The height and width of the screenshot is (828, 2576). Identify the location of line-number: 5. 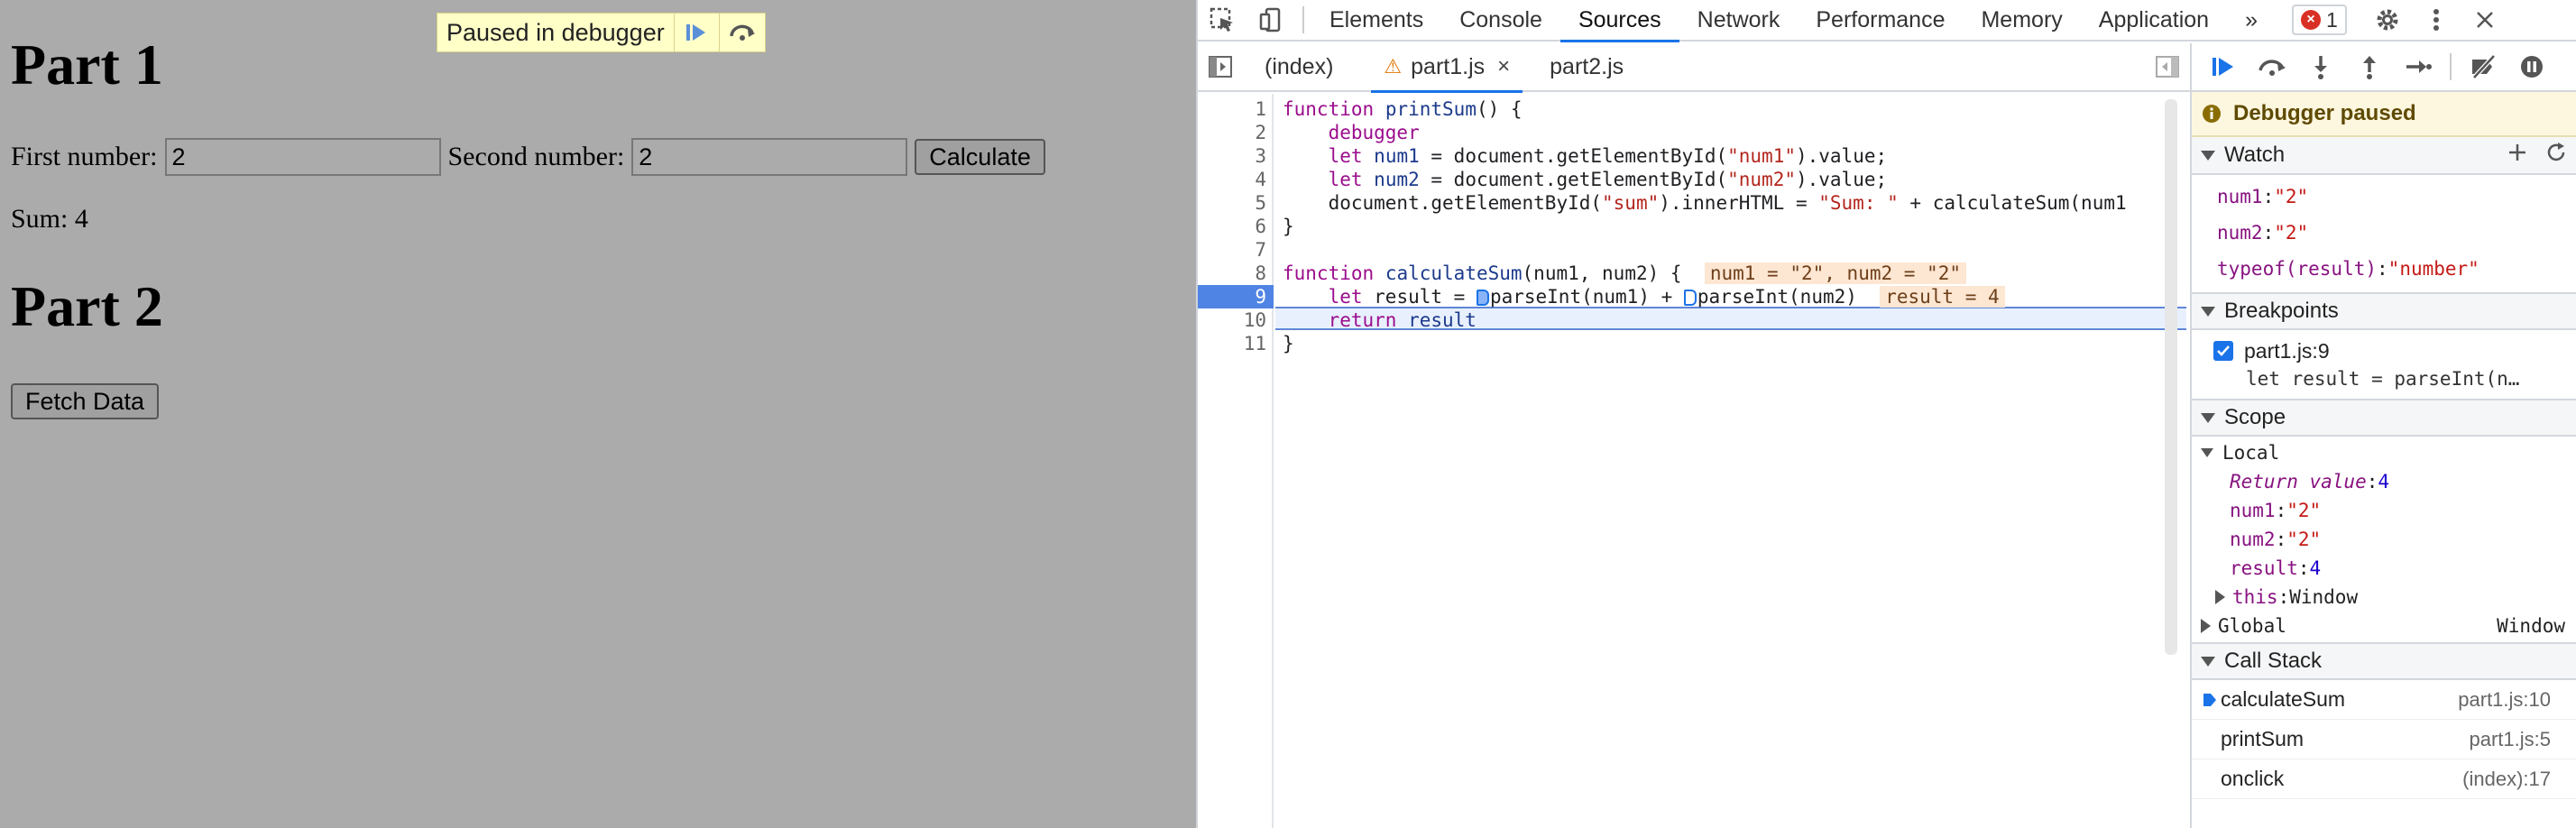
(1236, 203).